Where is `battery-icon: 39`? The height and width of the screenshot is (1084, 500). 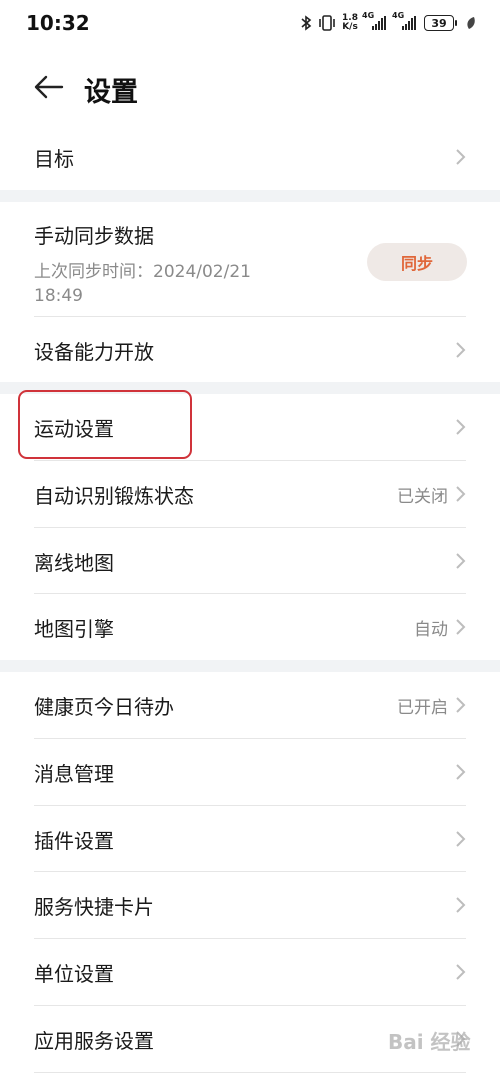
battery-icon: 39 is located at coordinates (440, 23).